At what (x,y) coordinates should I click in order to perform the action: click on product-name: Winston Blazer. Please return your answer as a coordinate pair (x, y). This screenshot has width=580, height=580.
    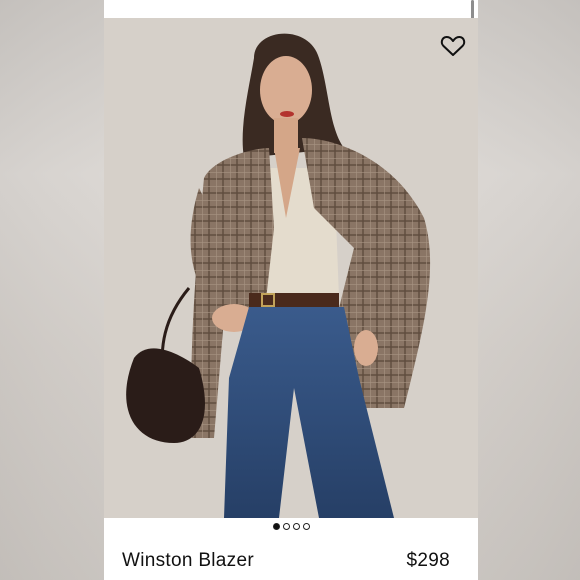
    Looking at the image, I should click on (188, 561).